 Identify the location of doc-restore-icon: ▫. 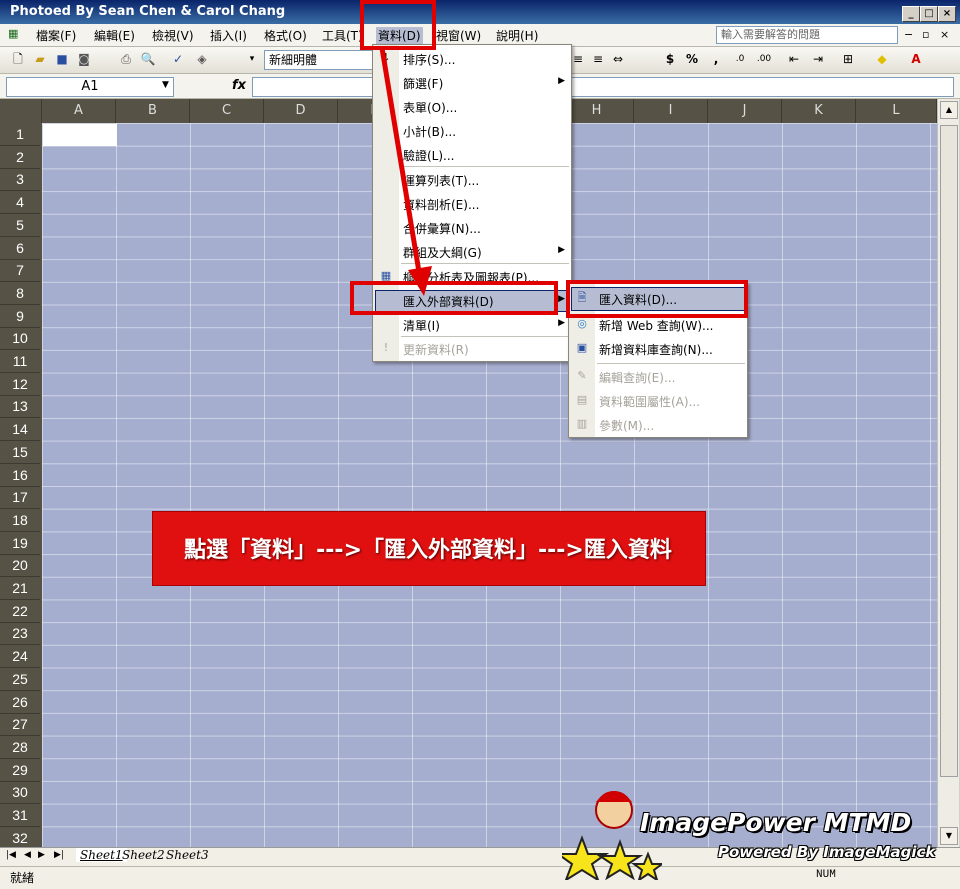
(925, 34).